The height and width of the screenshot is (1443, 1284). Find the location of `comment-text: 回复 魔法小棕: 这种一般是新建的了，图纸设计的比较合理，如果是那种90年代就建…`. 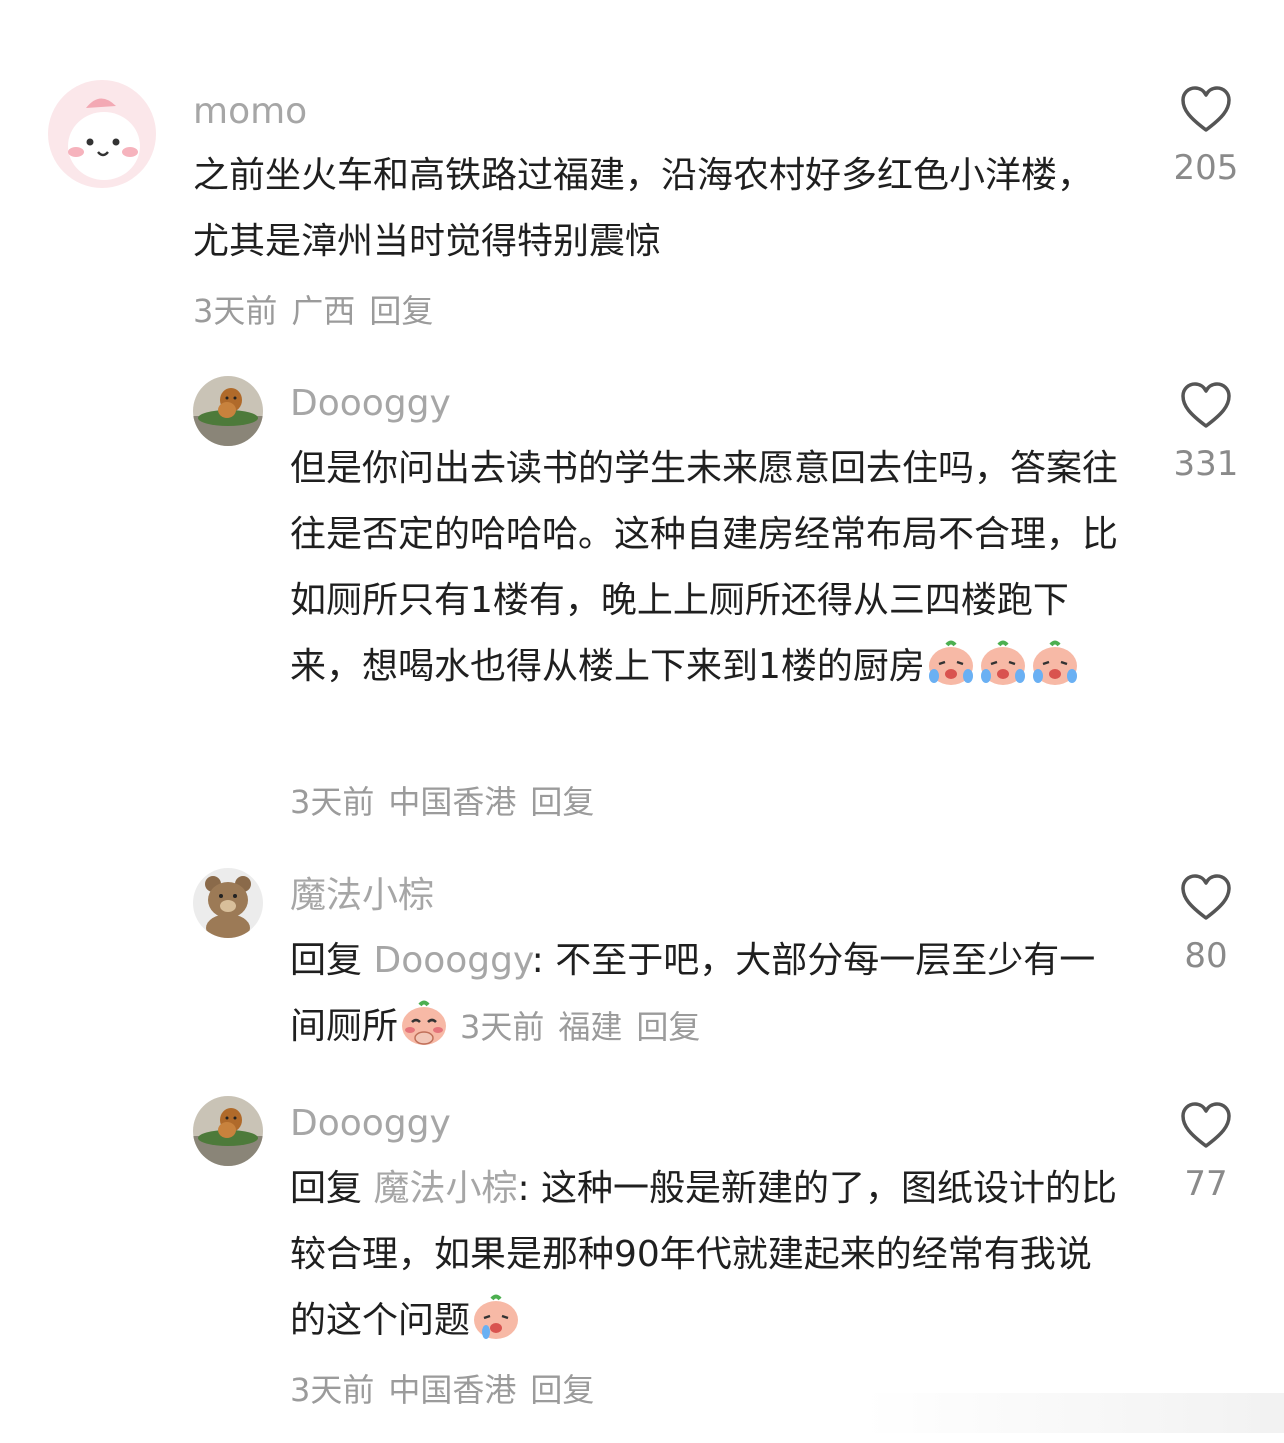

comment-text: 回复 魔法小棕: 这种一般是新建的了，图纸设计的比较合理，如果是那种90年代就建… is located at coordinates (705, 1255).